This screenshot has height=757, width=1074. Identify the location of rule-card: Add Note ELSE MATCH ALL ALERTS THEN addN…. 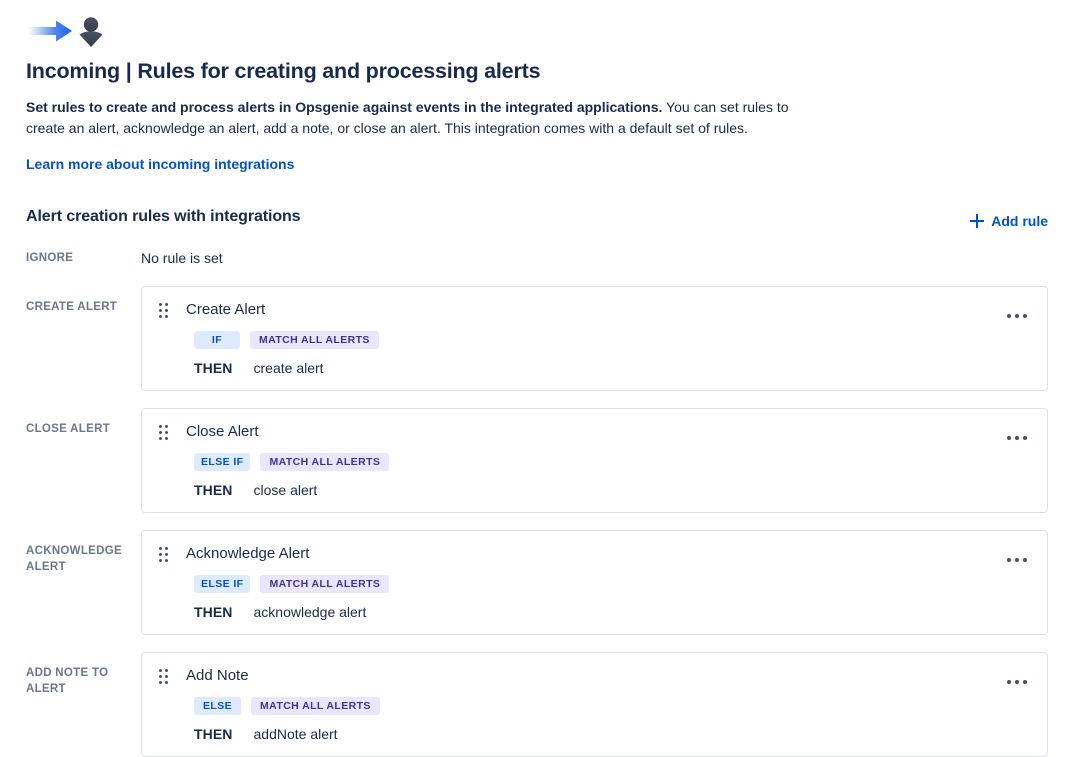
(594, 704).